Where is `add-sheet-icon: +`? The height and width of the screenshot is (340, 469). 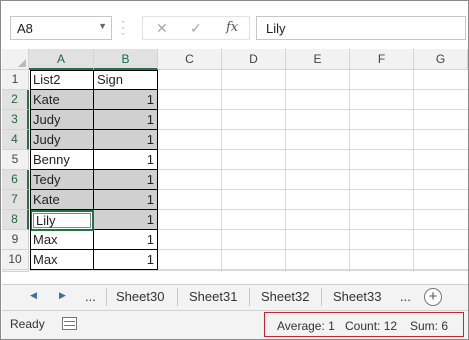 add-sheet-icon: + is located at coordinates (433, 297).